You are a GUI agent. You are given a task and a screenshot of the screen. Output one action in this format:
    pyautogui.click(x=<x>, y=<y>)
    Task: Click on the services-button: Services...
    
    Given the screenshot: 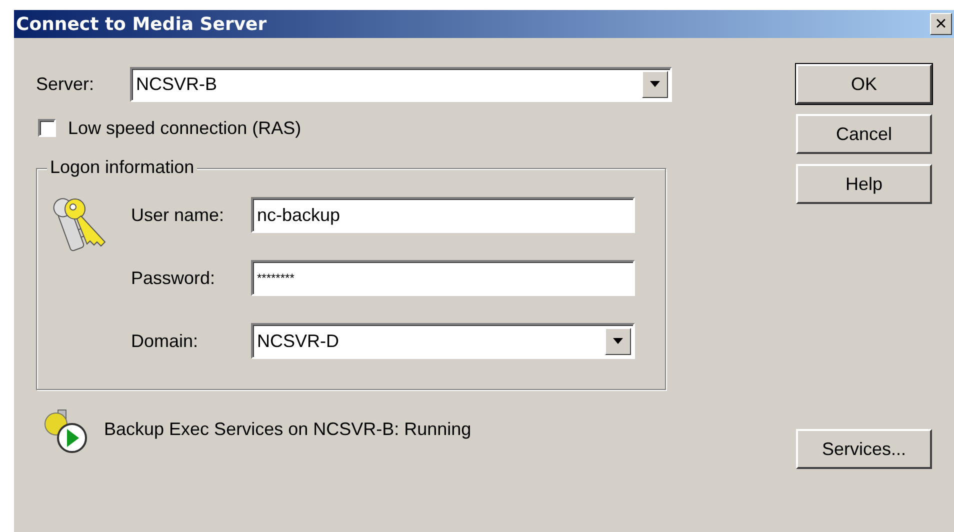 What is the action you would take?
    pyautogui.click(x=864, y=449)
    